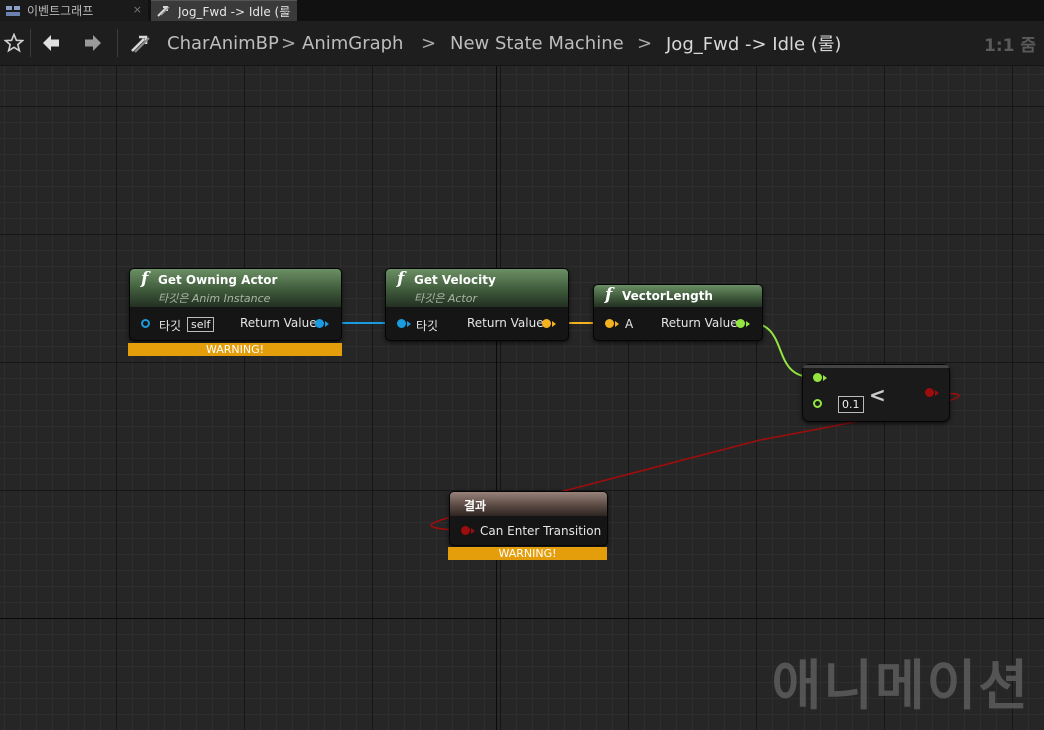 The width and height of the screenshot is (1044, 730). I want to click on transition-icon, so click(164, 11).